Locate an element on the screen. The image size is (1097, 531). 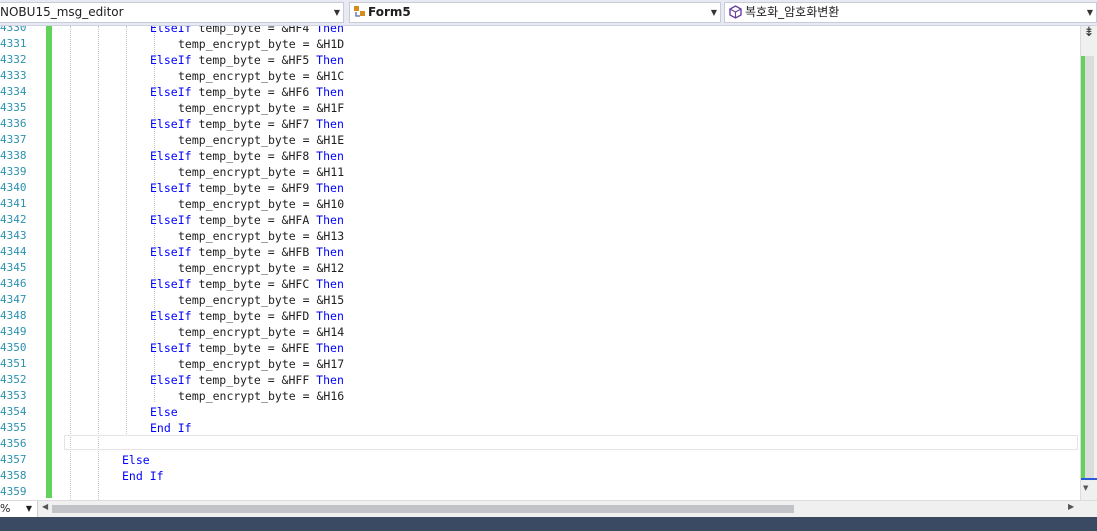
line-number: 4334 is located at coordinates (13, 91).